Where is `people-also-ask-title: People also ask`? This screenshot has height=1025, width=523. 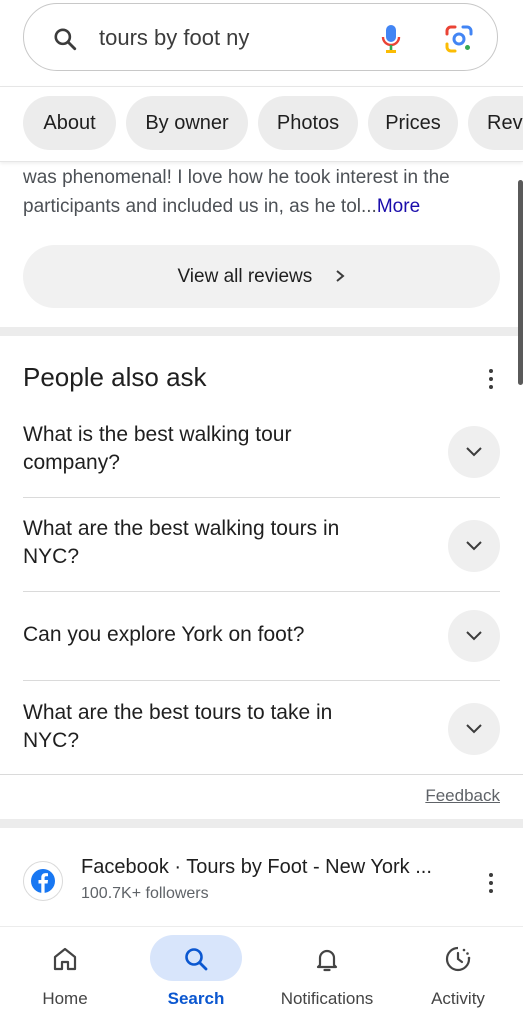
people-also-ask-title: People also ask is located at coordinates (115, 377).